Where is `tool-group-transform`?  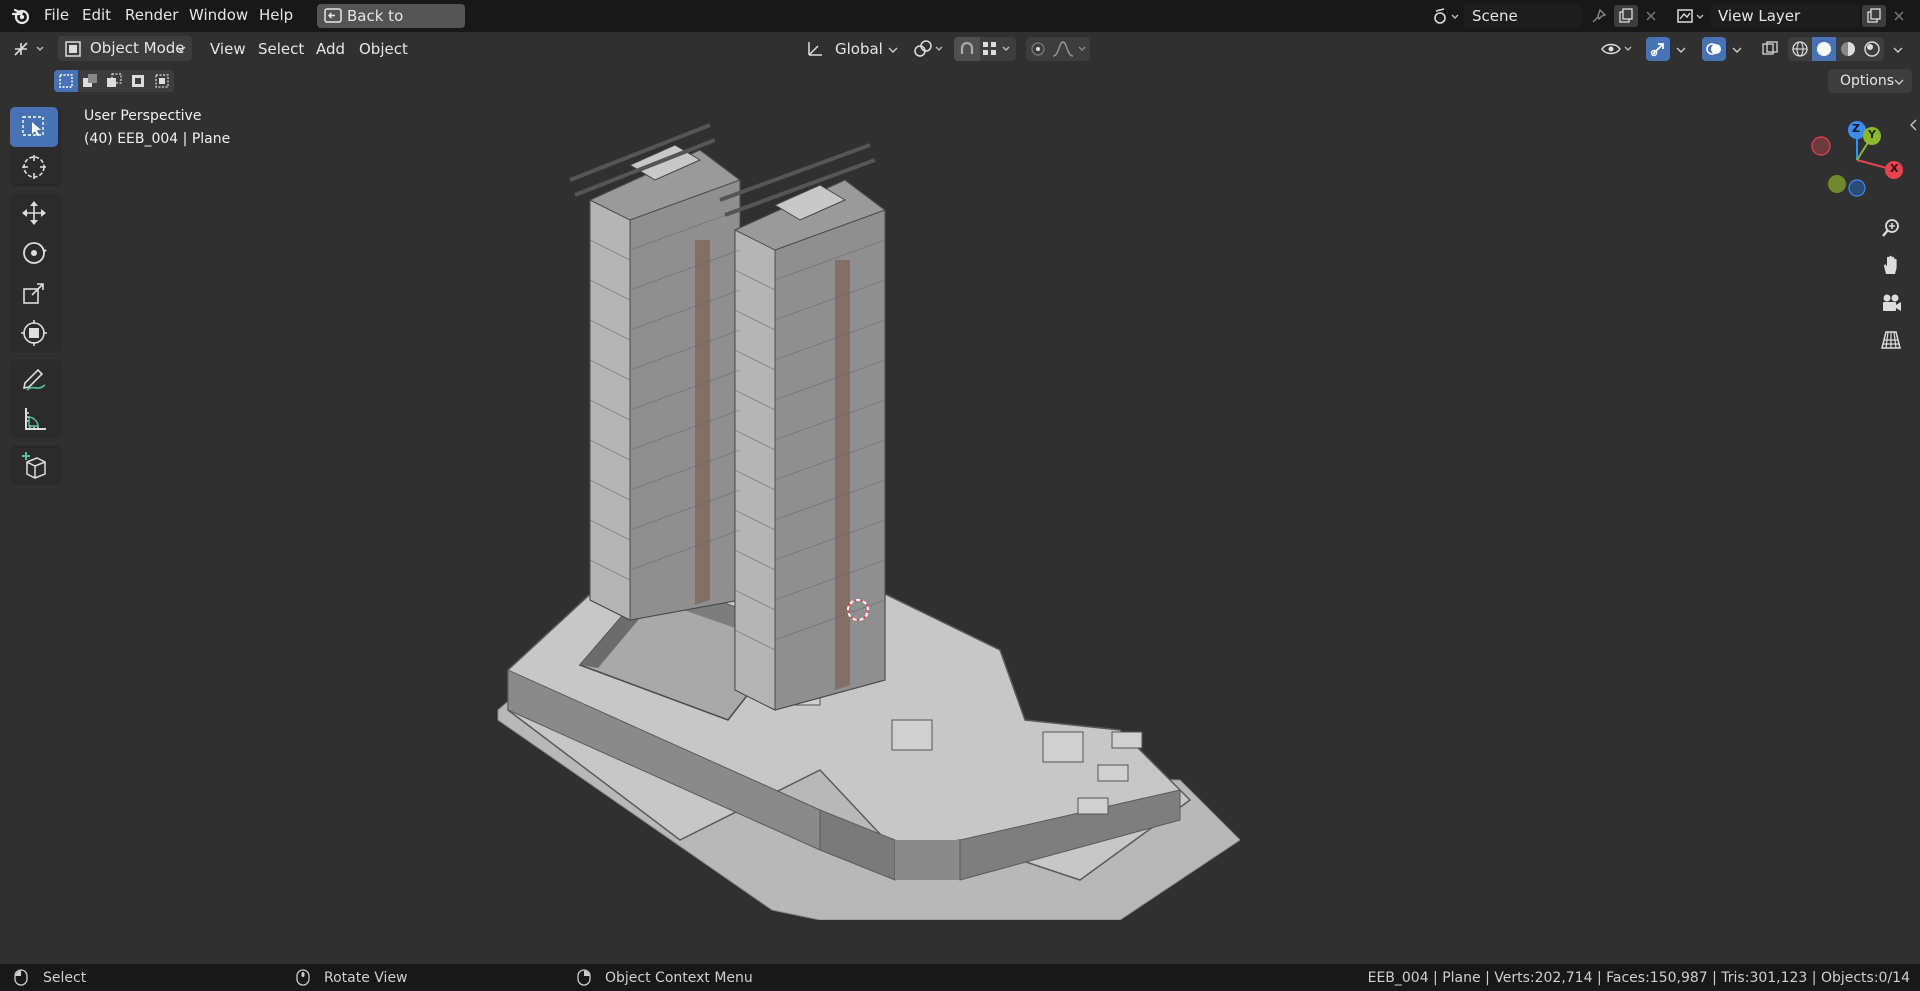
tool-group-transform is located at coordinates (36, 273).